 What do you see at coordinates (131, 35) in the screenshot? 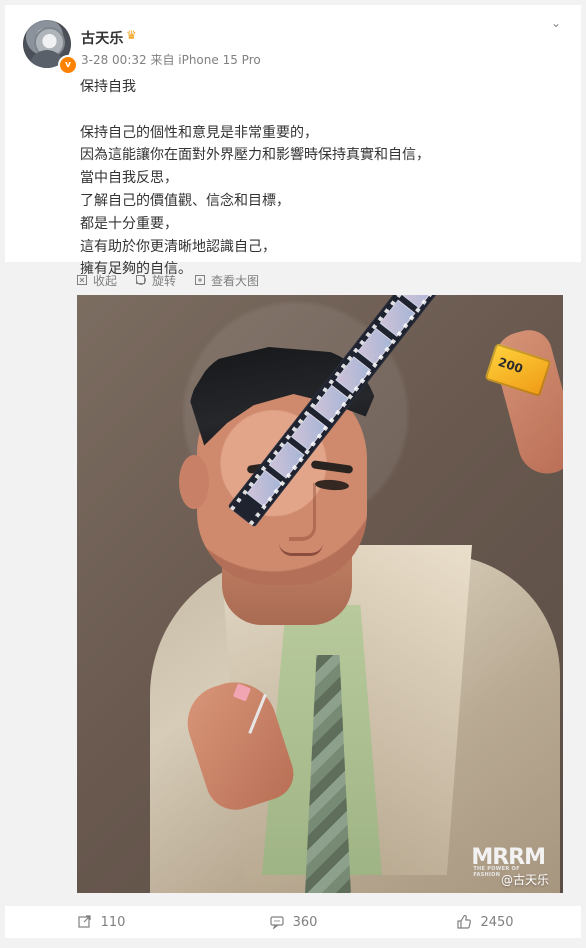
I see `crown-icon: ♛` at bounding box center [131, 35].